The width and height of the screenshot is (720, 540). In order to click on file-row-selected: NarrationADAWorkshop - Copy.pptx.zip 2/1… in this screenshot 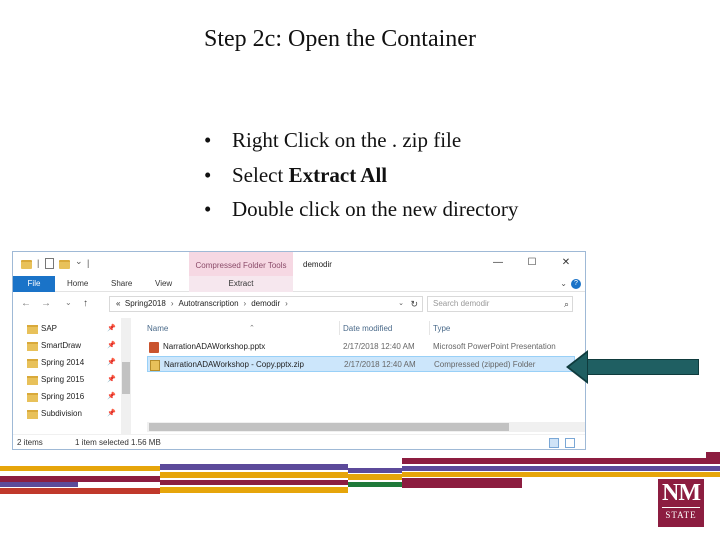, I will do `click(361, 364)`.